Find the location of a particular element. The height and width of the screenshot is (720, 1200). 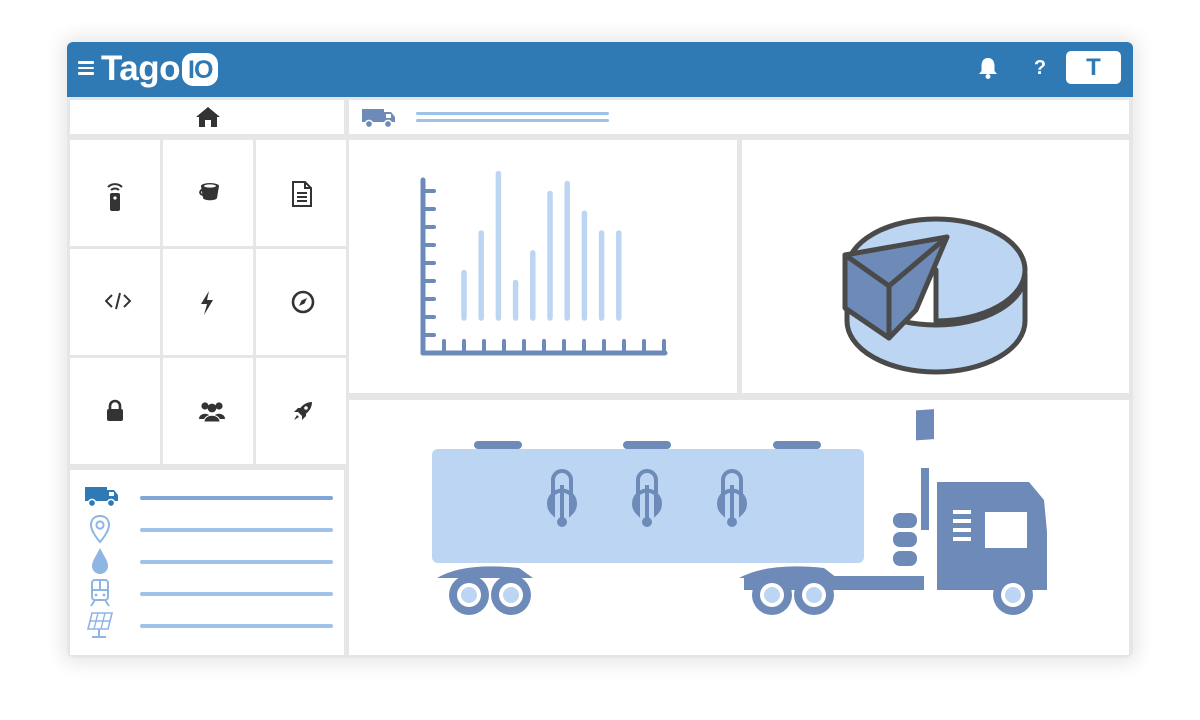

tile-files is located at coordinates (301, 193).